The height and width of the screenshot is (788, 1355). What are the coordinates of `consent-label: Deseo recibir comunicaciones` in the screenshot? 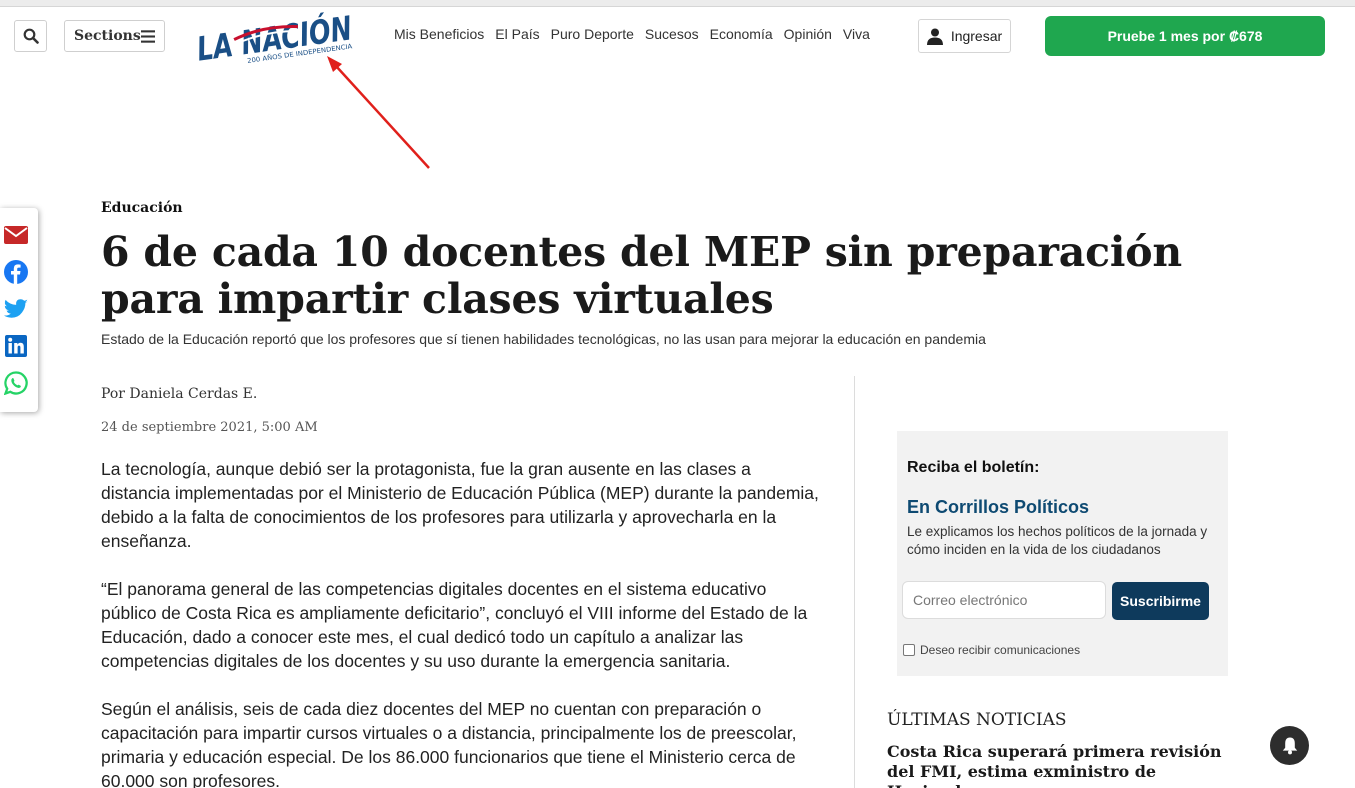 It's located at (1000, 650).